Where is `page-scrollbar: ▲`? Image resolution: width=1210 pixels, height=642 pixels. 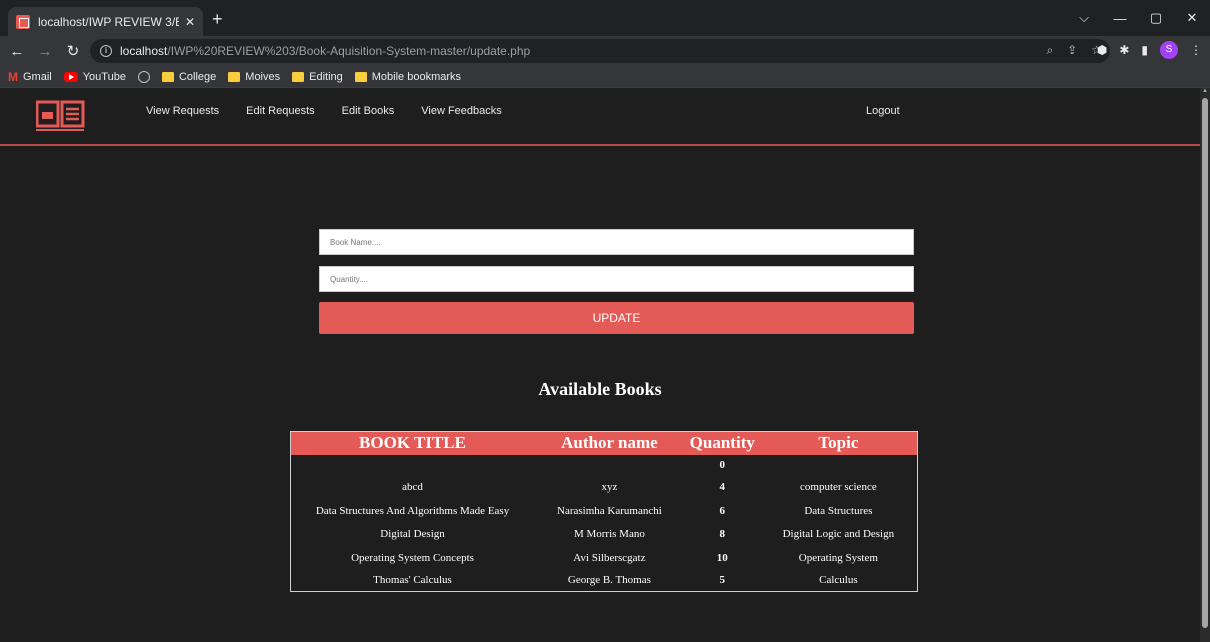 page-scrollbar: ▲ is located at coordinates (1205, 365).